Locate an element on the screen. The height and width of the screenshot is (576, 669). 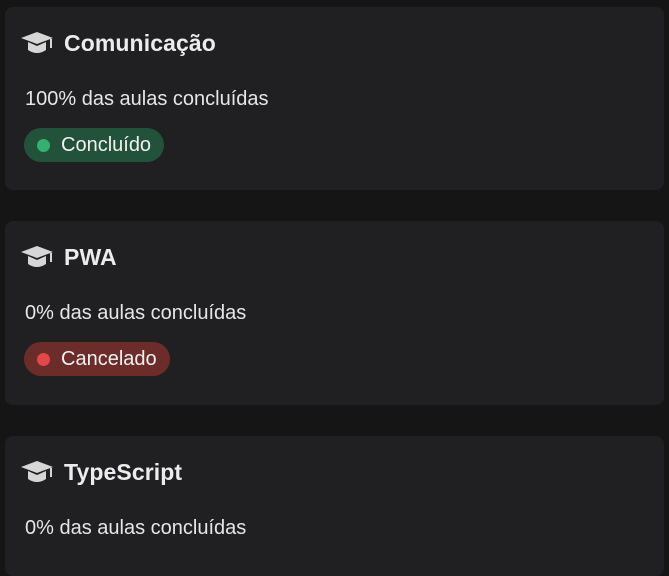
status-label: Cancelado is located at coordinates (109, 359).